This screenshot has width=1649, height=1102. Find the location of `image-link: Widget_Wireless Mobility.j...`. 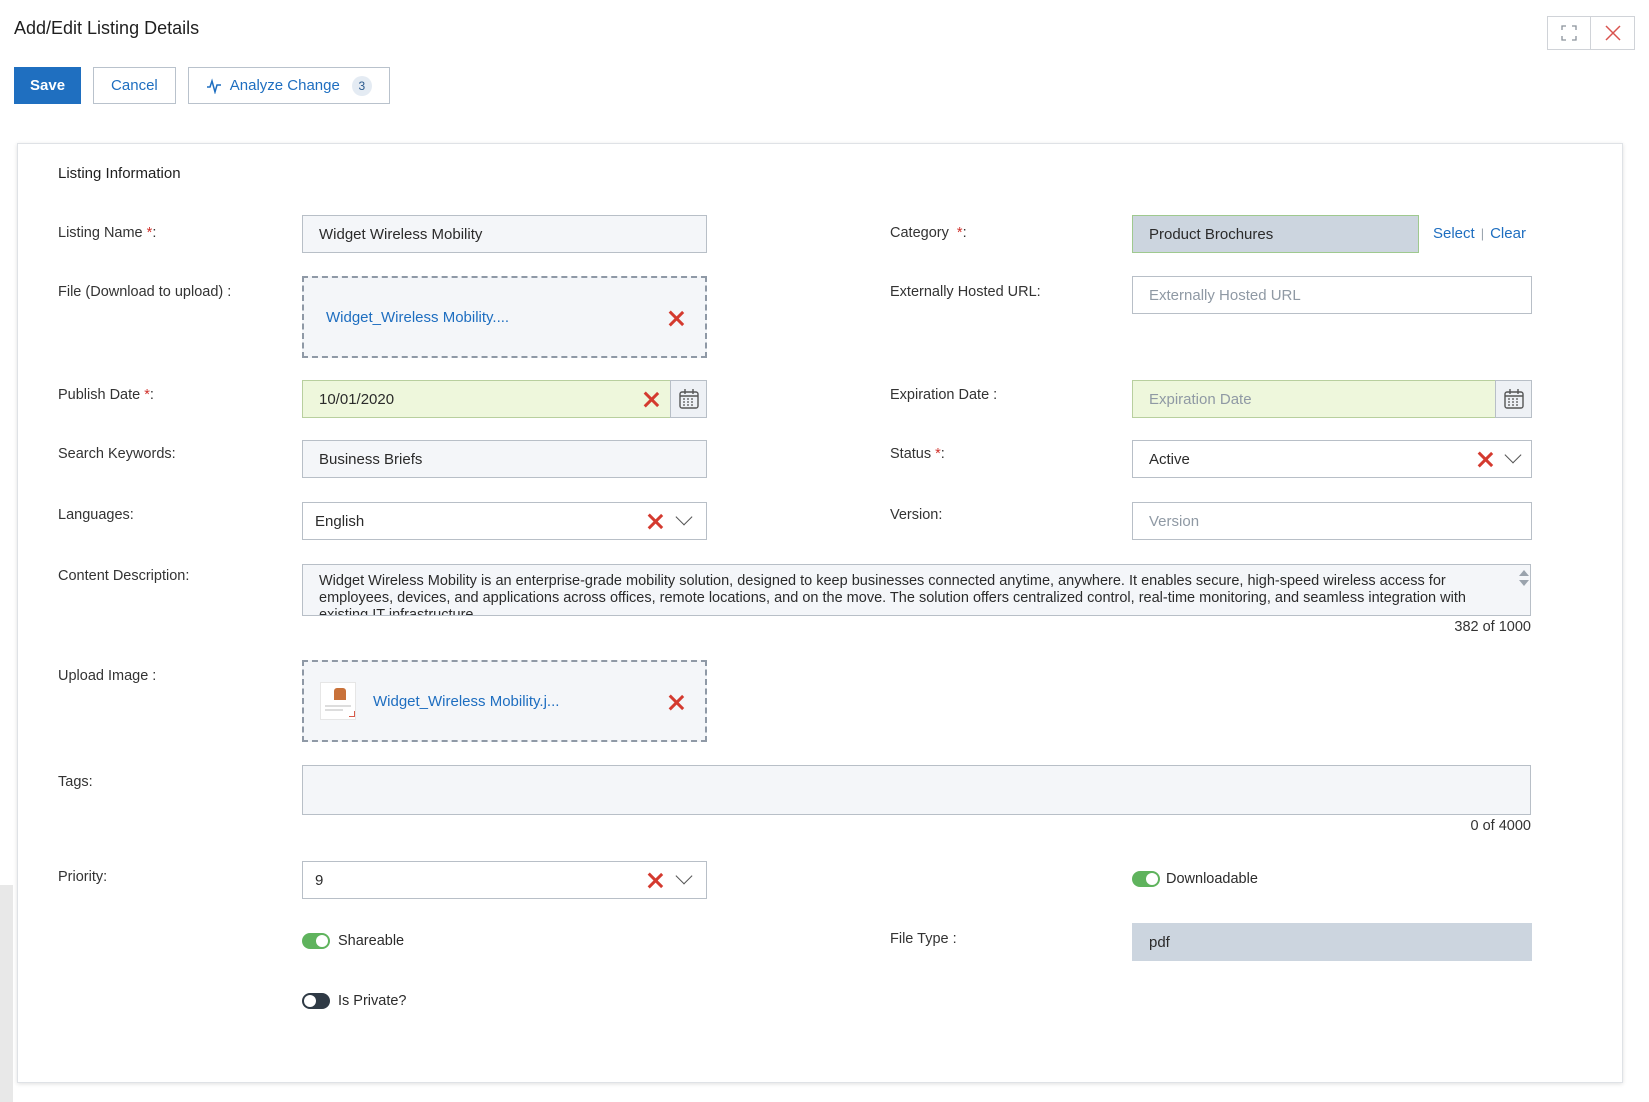

image-link: Widget_Wireless Mobility.j... is located at coordinates (466, 701).